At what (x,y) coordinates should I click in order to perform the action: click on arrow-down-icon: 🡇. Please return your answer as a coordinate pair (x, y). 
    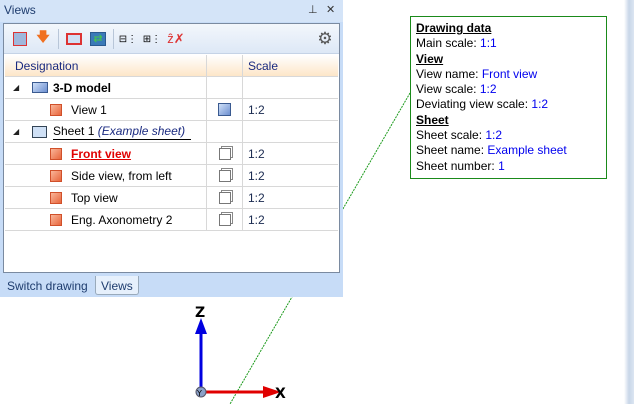
    Looking at the image, I should click on (43, 39).